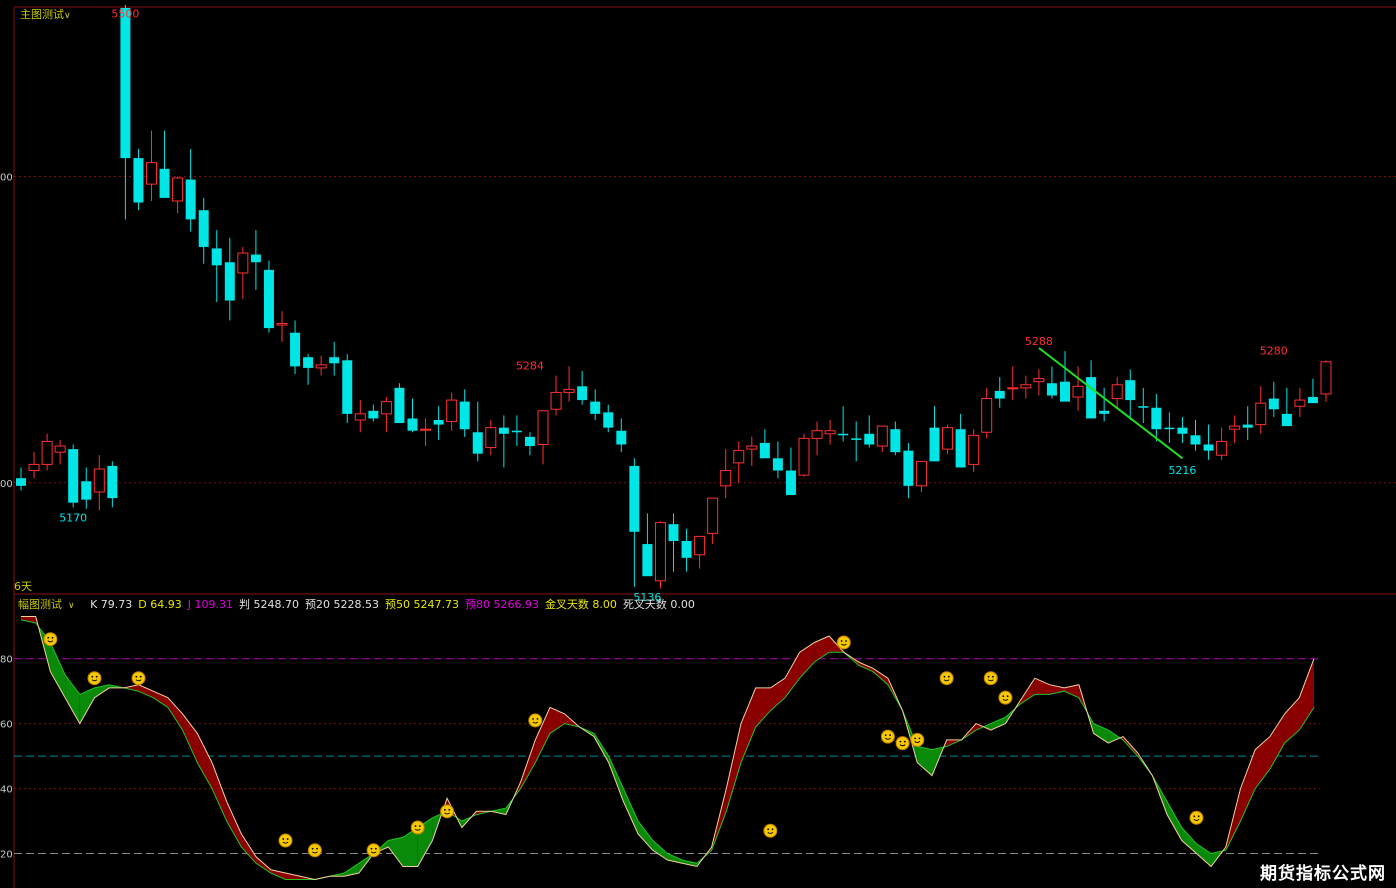  What do you see at coordinates (501, 604) in the screenshot?
I see `indicator-6: 预80 5266.93` at bounding box center [501, 604].